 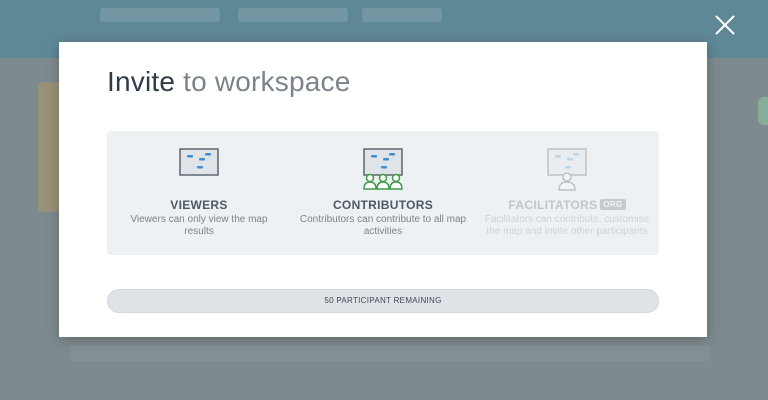 What do you see at coordinates (390, 353) in the screenshot?
I see `backdrop-footer` at bounding box center [390, 353].